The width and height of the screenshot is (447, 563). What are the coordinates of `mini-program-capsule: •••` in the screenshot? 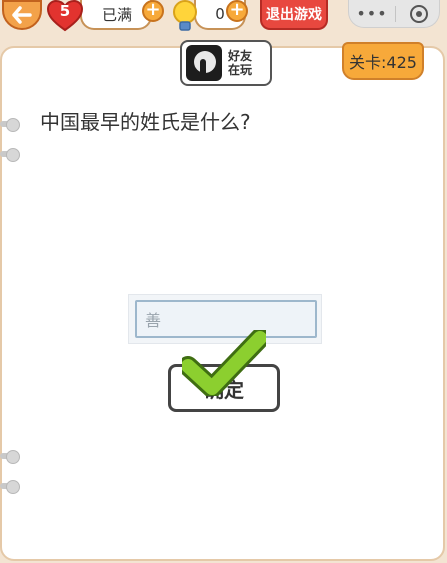 It's located at (394, 14).